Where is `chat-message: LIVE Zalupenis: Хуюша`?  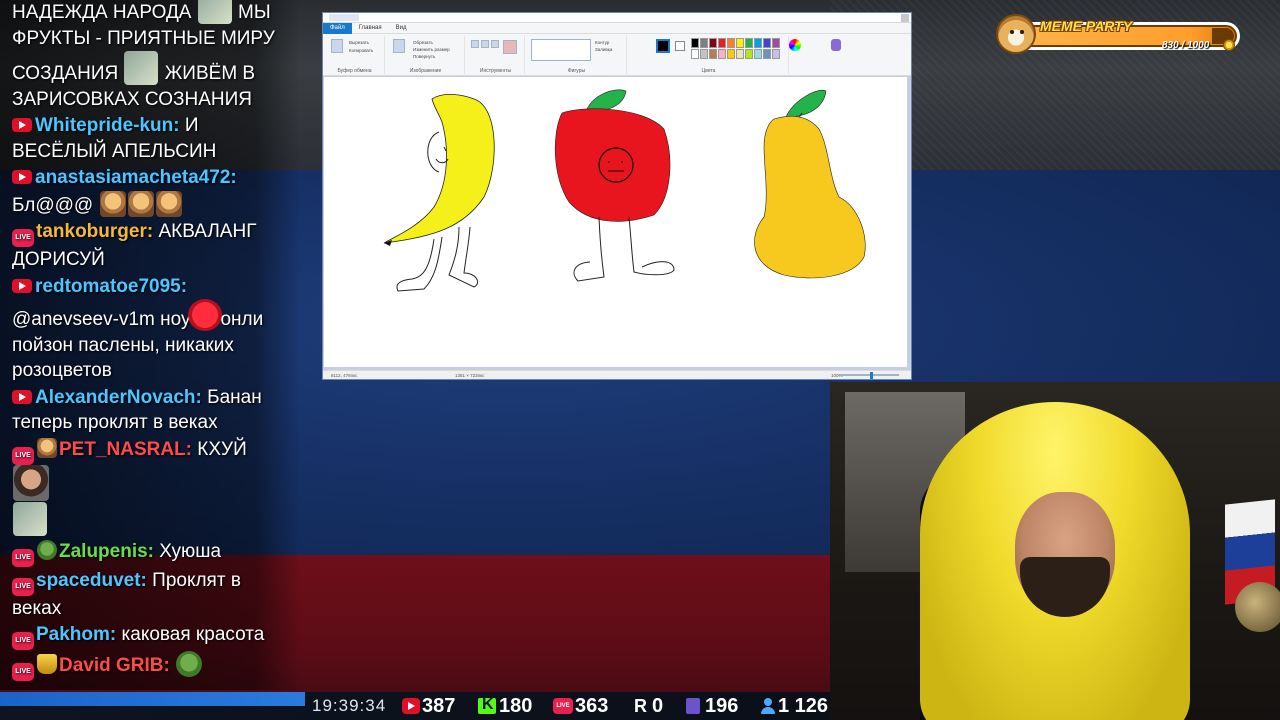
chat-message: LIVE Zalupenis: Хуюша is located at coordinates (151, 553).